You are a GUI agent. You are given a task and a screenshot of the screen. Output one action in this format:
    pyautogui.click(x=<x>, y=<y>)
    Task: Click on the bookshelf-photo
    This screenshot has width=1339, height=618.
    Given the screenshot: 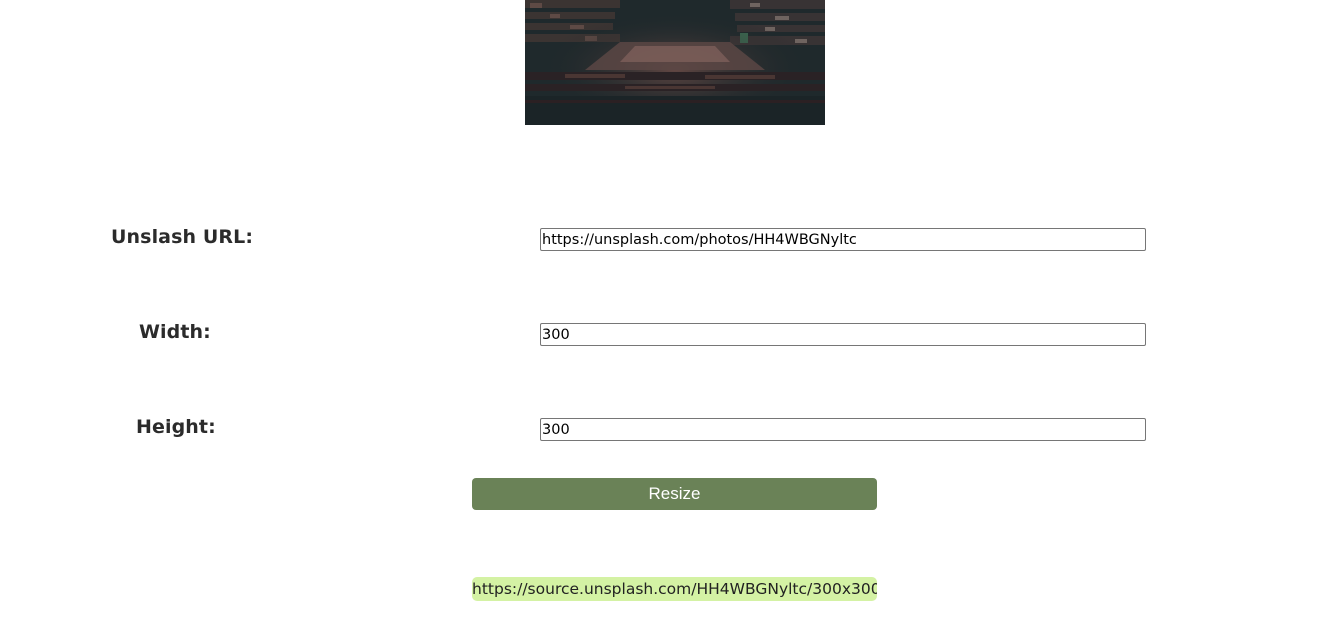 What is the action you would take?
    pyautogui.click(x=675, y=62)
    